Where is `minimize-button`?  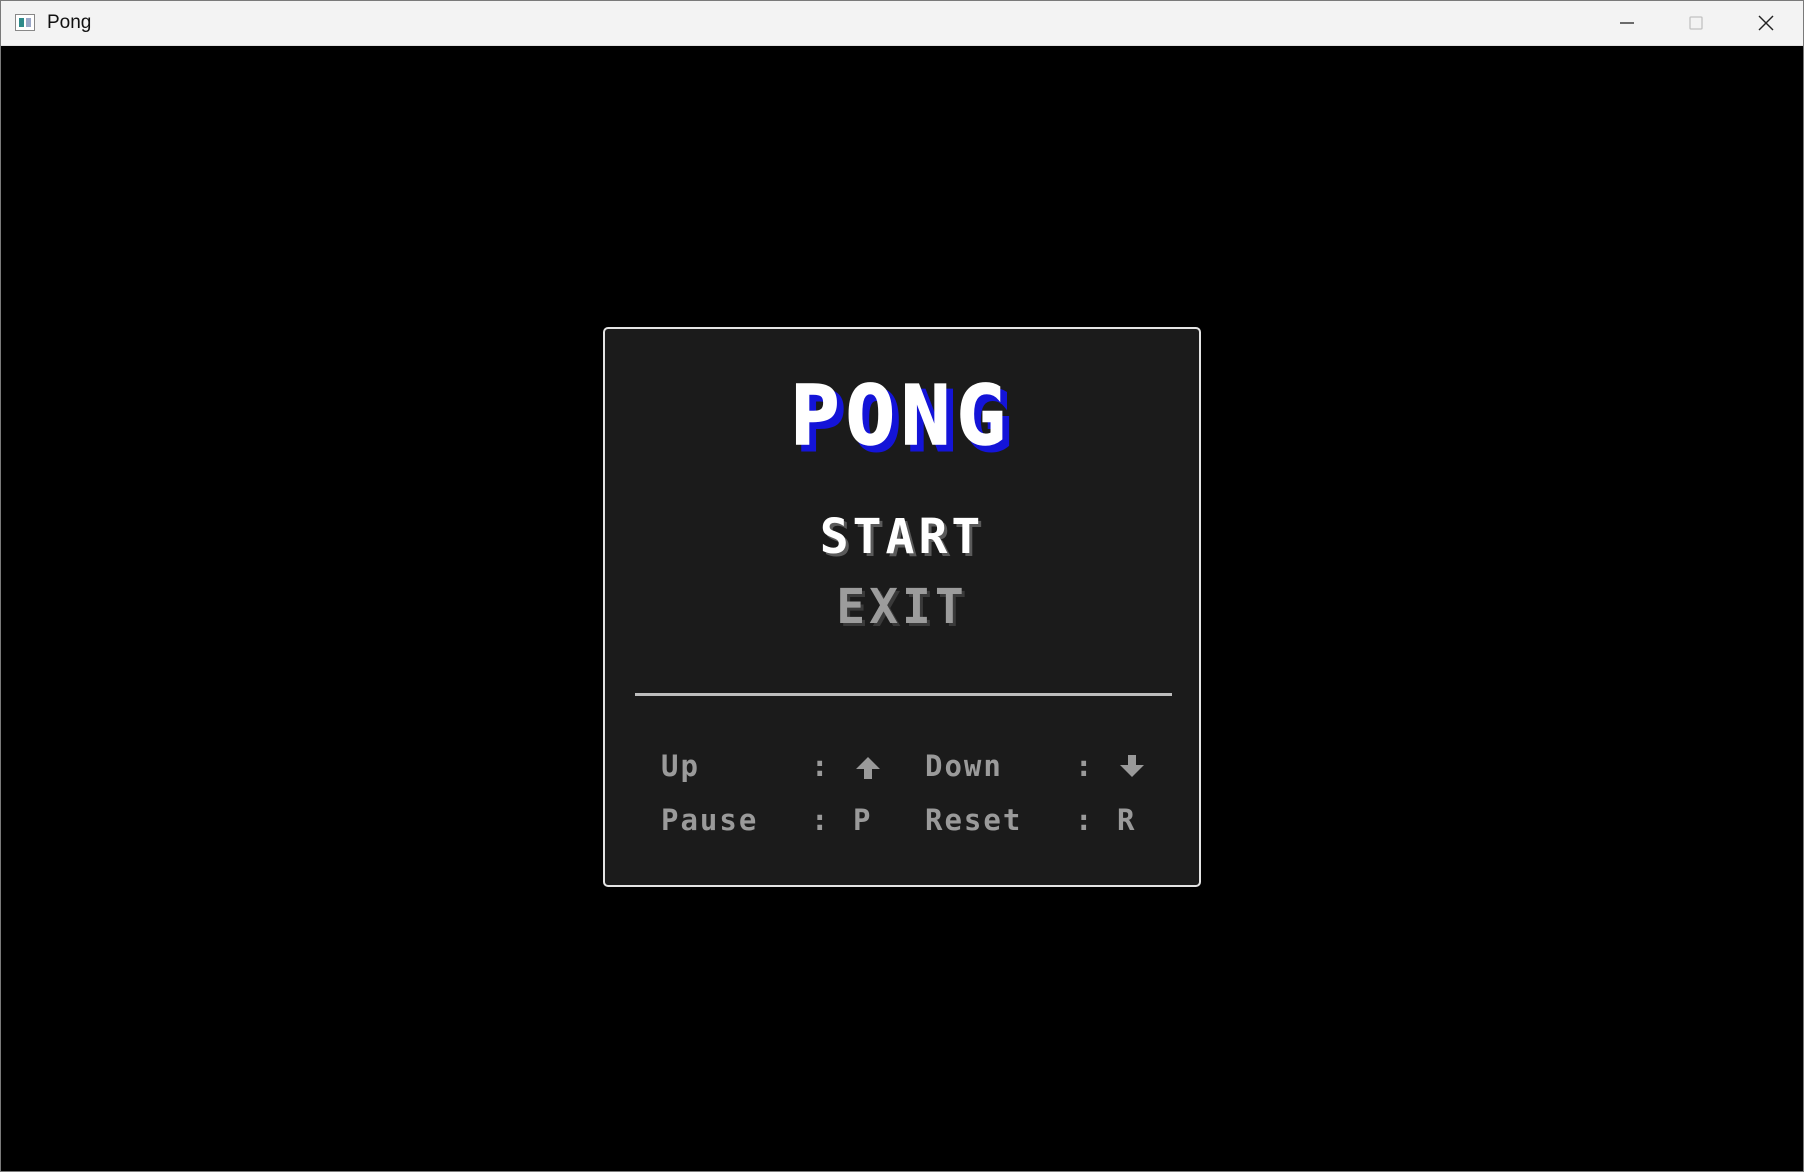 minimize-button is located at coordinates (1627, 23).